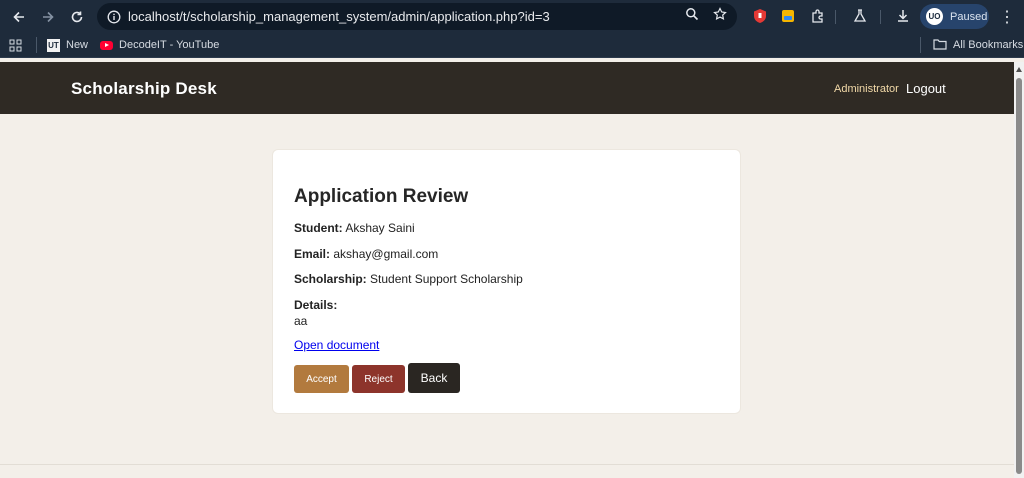 This screenshot has width=1024, height=478. I want to click on profile-button: UO Paused, so click(954, 16).